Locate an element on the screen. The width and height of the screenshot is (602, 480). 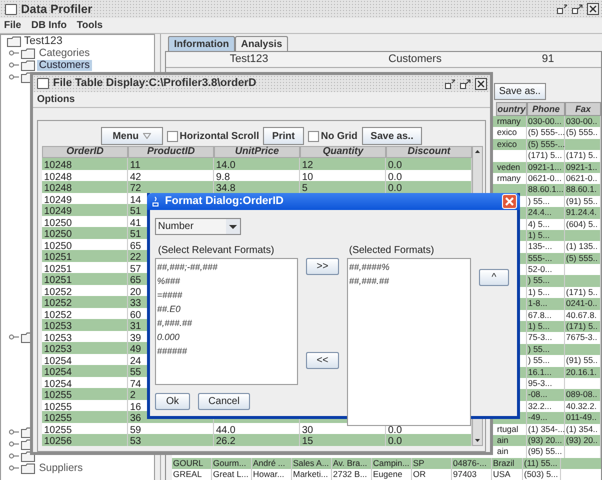
list-item: %### is located at coordinates (226, 281).